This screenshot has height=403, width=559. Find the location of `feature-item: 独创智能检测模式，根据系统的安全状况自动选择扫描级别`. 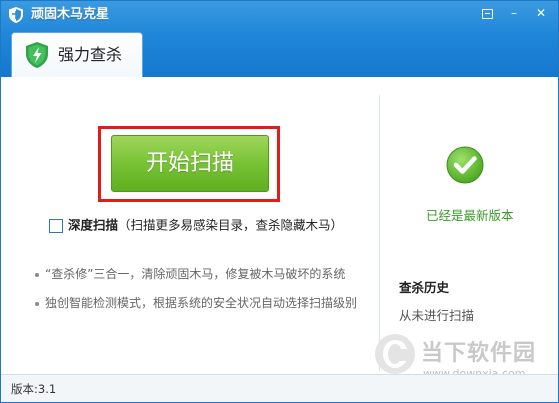

feature-item: 独创智能检测模式，根据系统的安全状况自动选择扫描级别 is located at coordinates (196, 303).